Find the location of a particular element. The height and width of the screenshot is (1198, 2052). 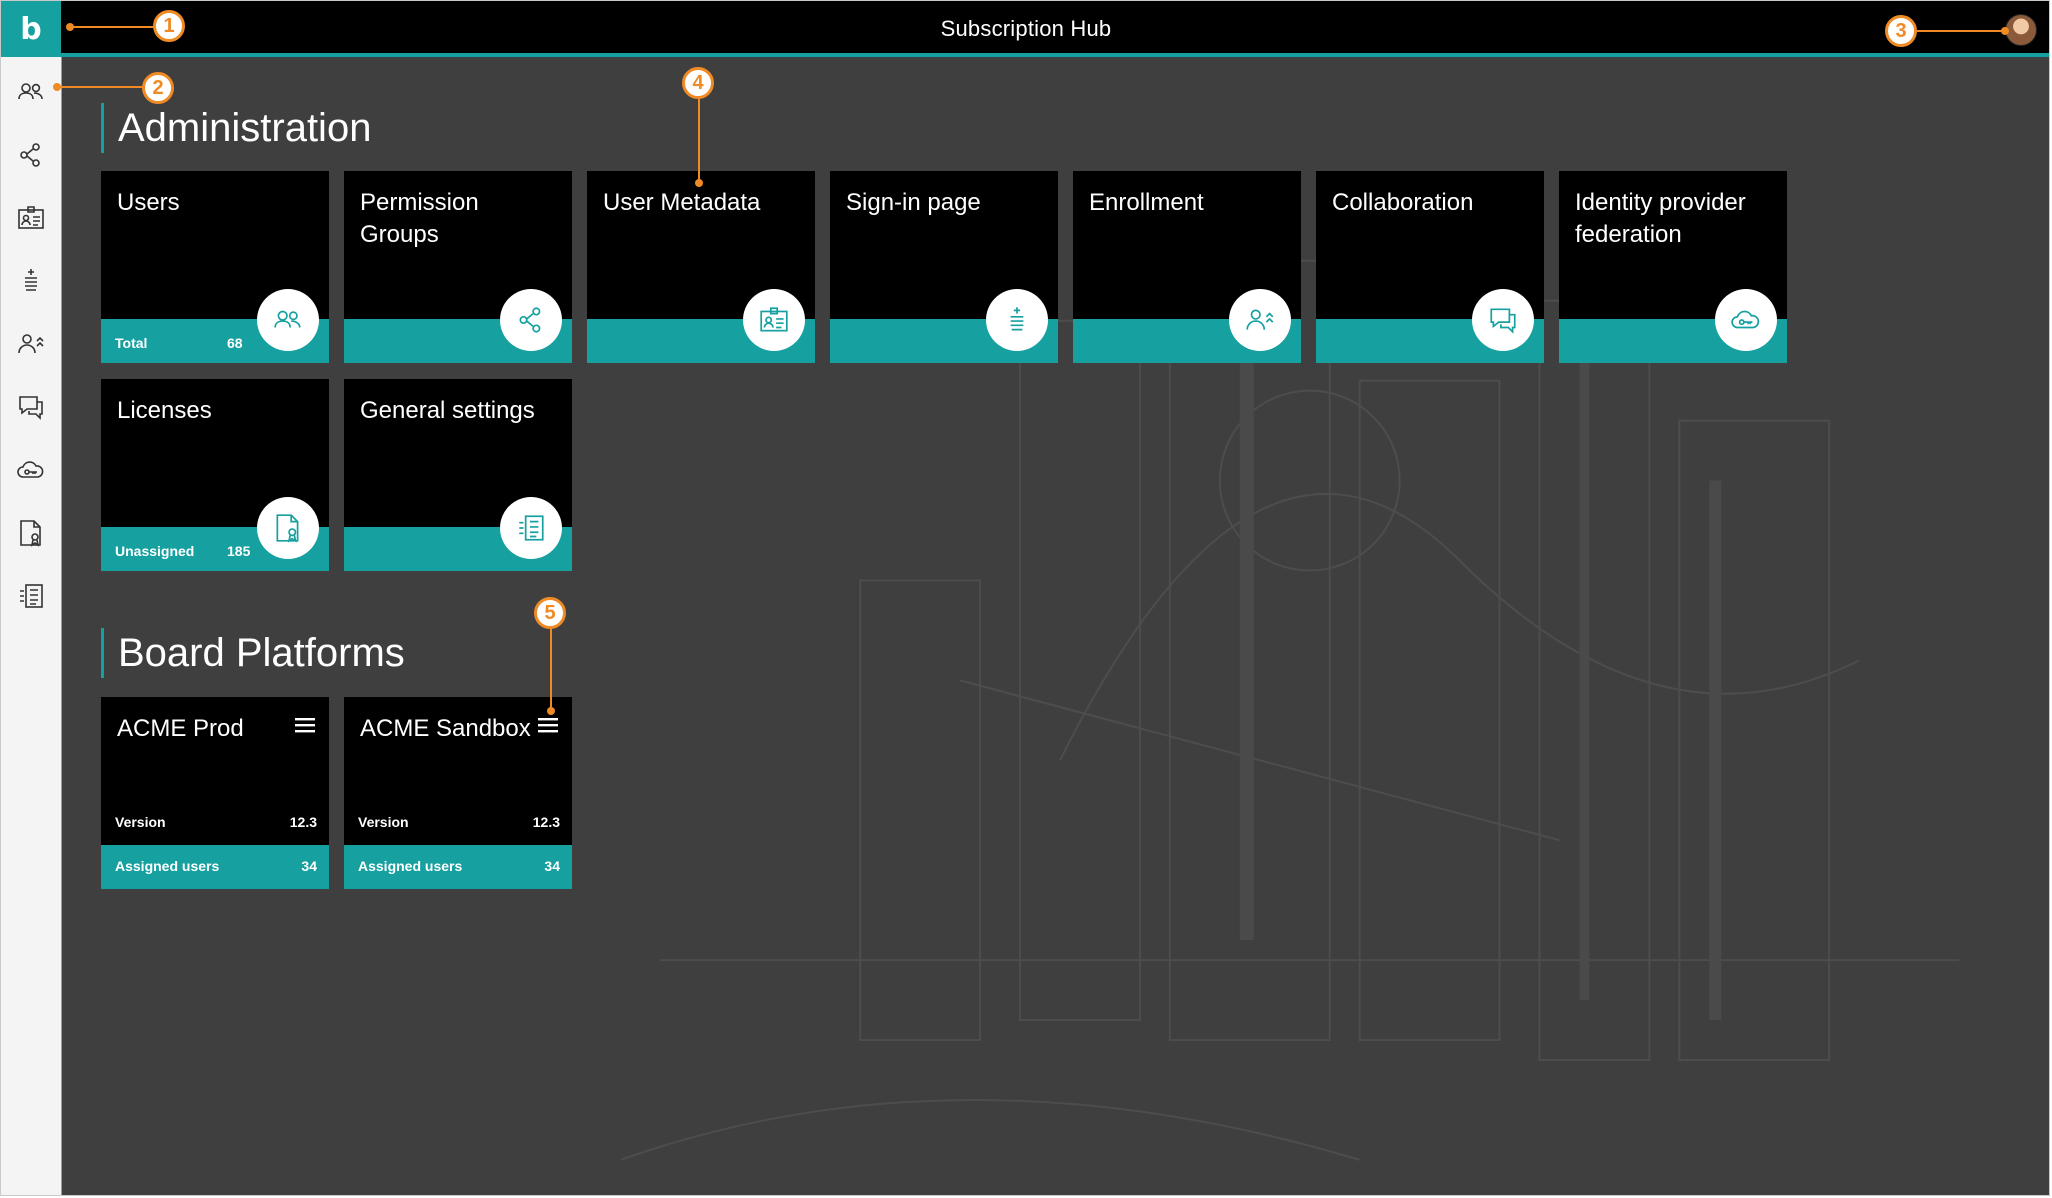

sidebar-item-user-metadata is located at coordinates (31, 218).